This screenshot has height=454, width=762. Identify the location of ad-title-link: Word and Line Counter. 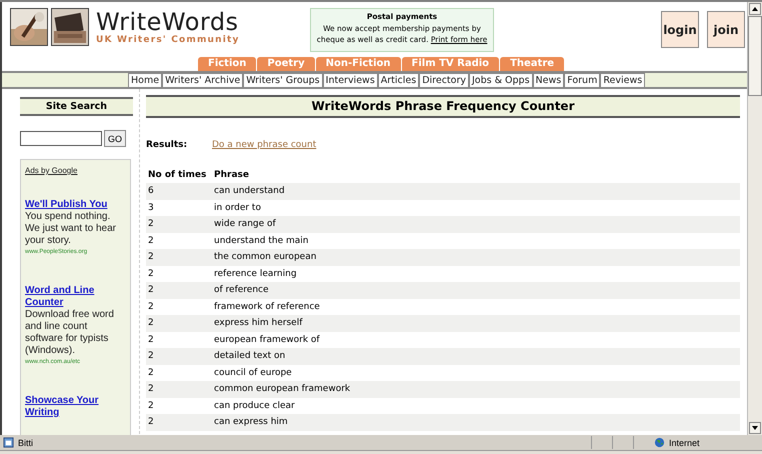
(75, 297).